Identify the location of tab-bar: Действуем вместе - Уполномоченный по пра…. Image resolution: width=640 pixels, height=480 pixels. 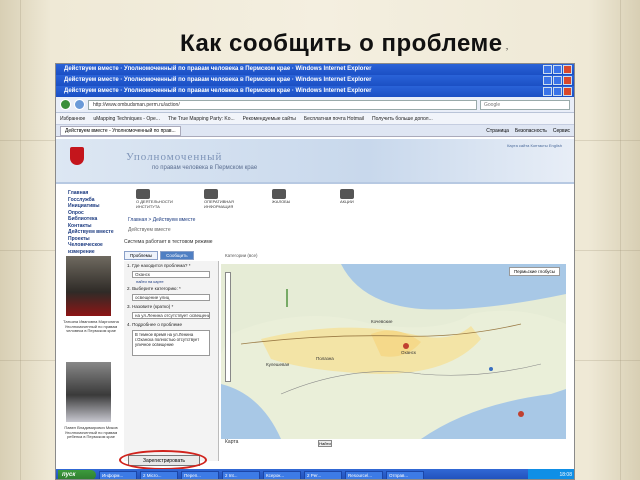
(315, 131).